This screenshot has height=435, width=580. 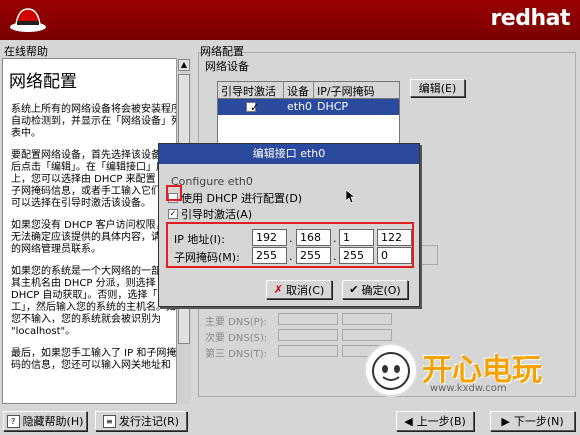 What do you see at coordinates (356, 90) in the screenshot?
I see `col-header-ip: IP/子网掩码` at bounding box center [356, 90].